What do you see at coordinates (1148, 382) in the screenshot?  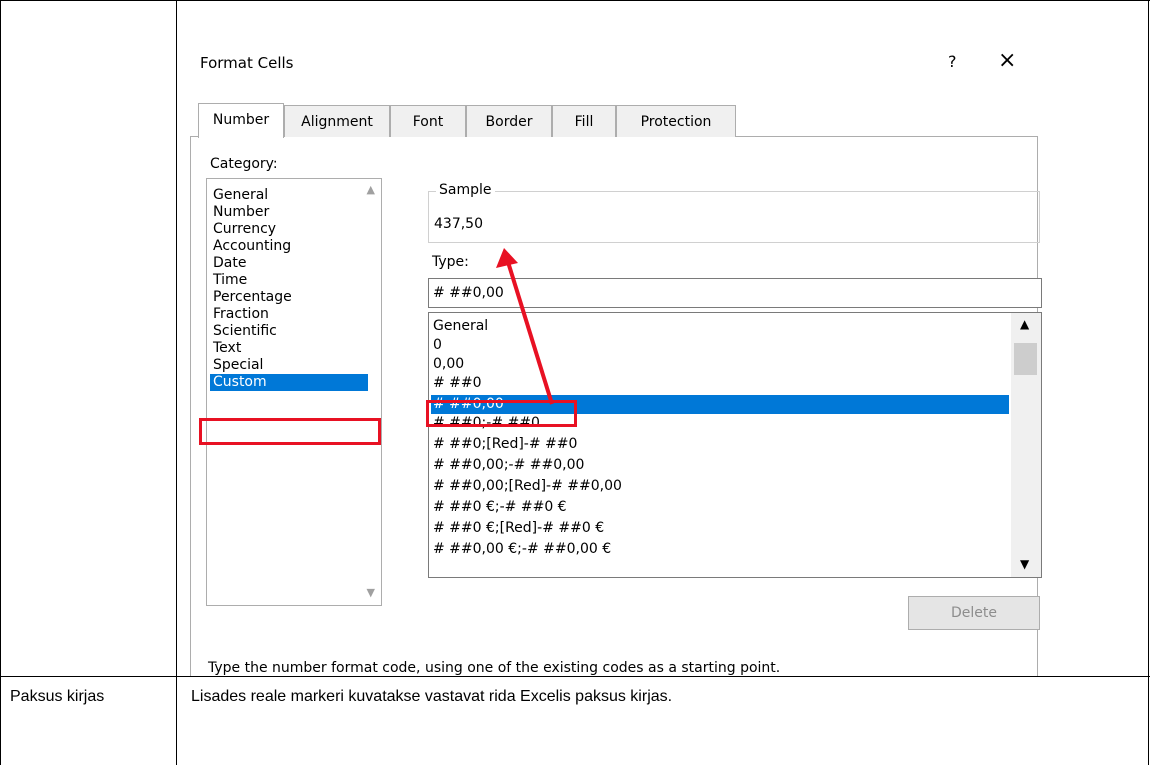 I see `table-border-right` at bounding box center [1148, 382].